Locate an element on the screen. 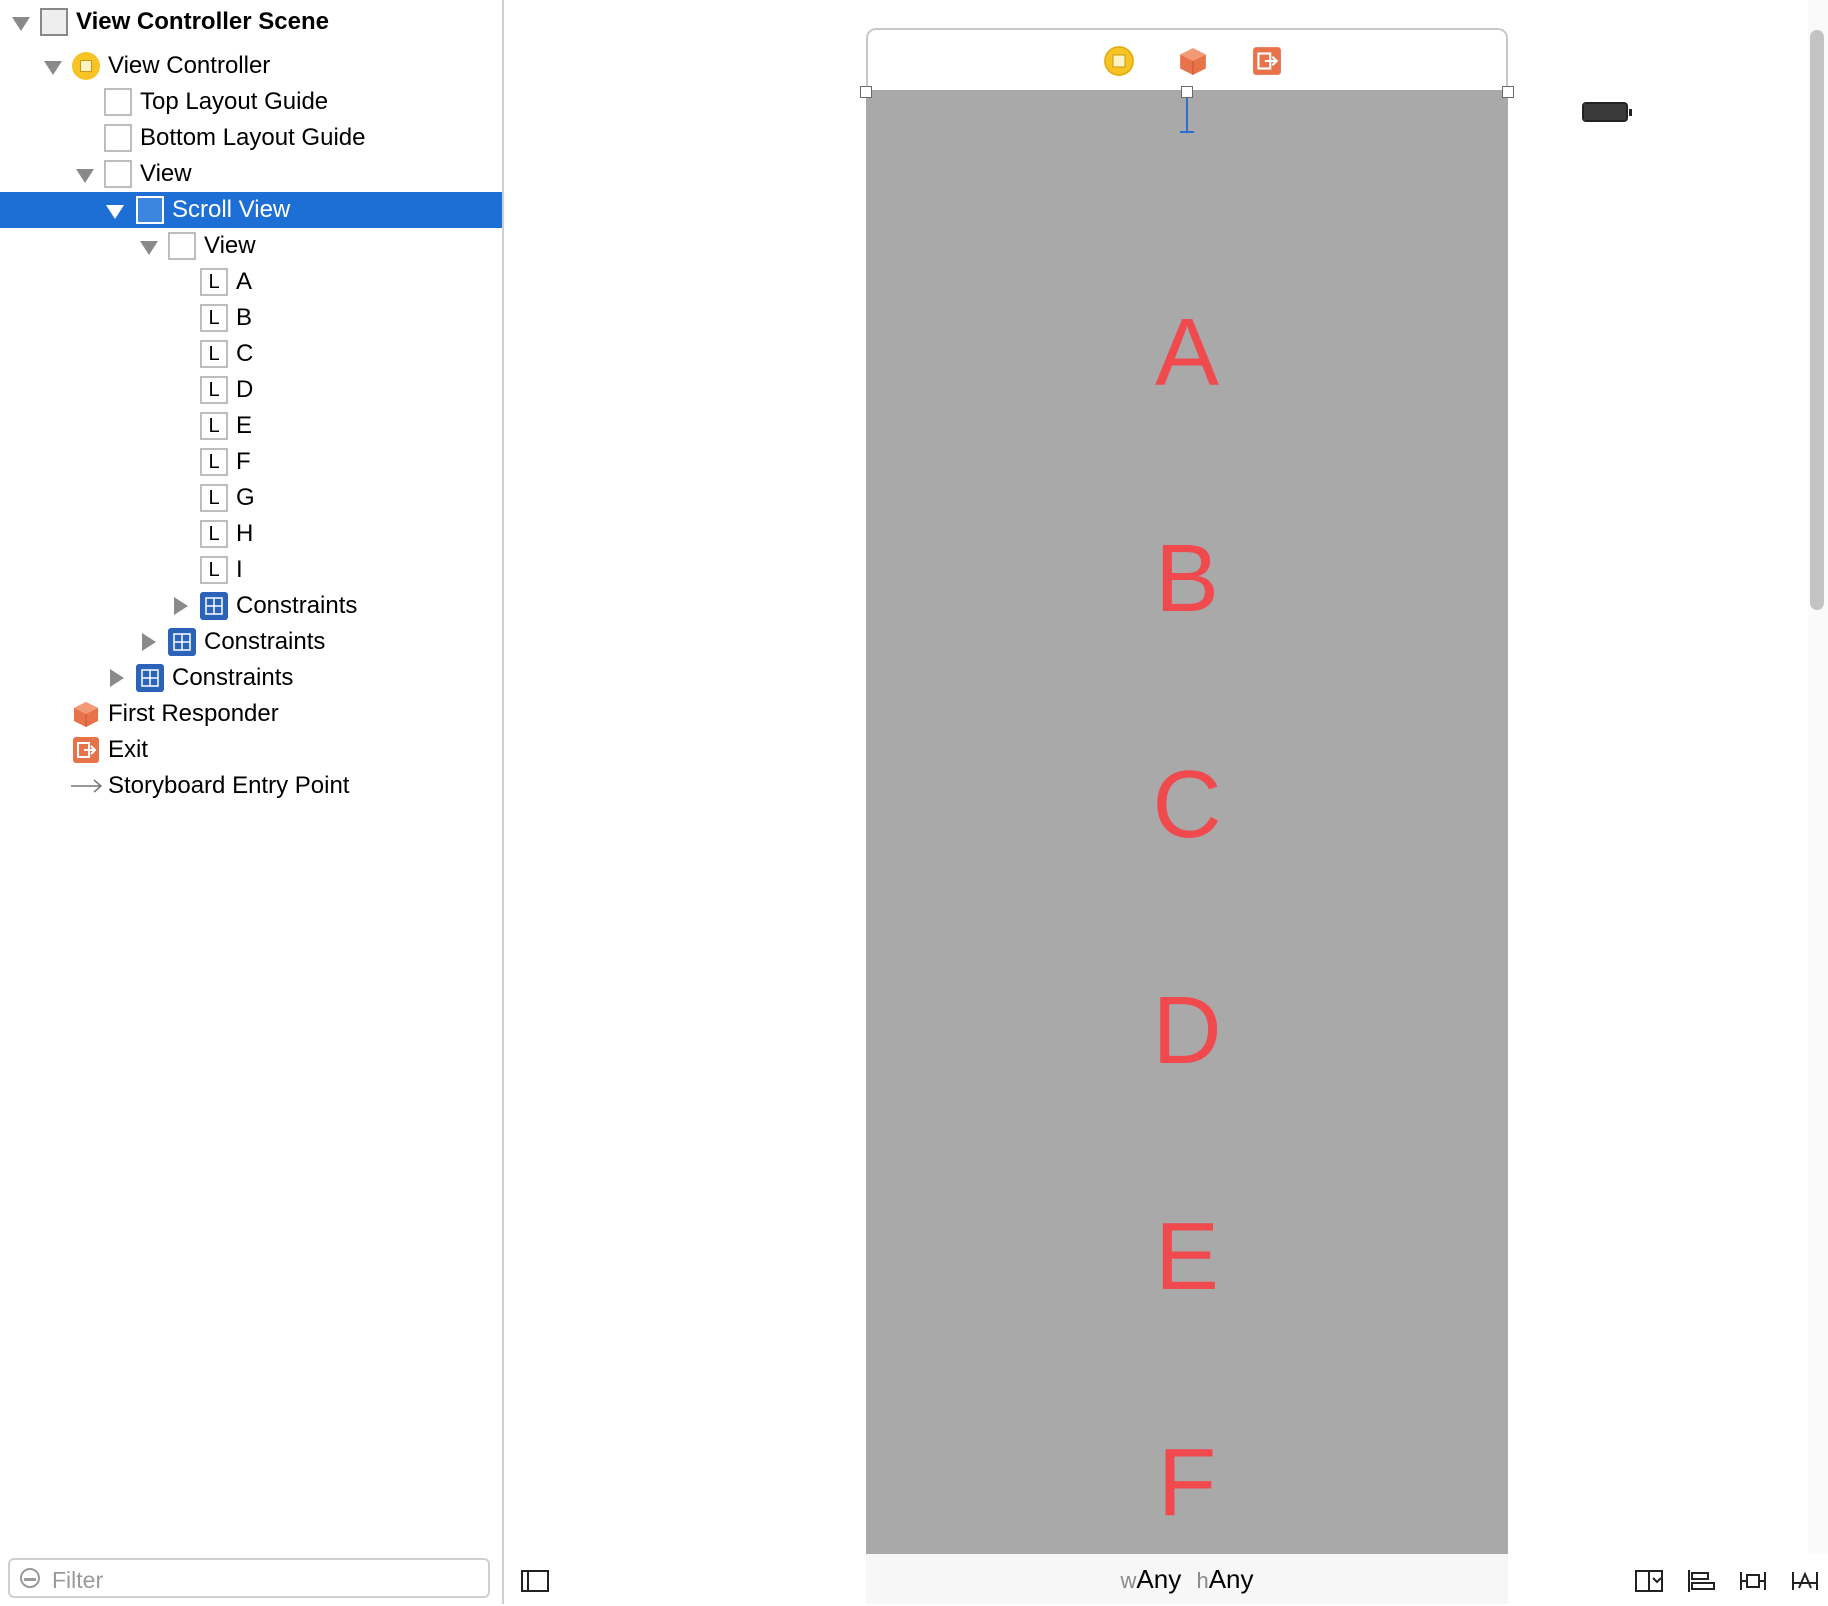 This screenshot has height=1606, width=1828. outline-item-top-layout-guide: Top Layout Guide is located at coordinates (251, 102).